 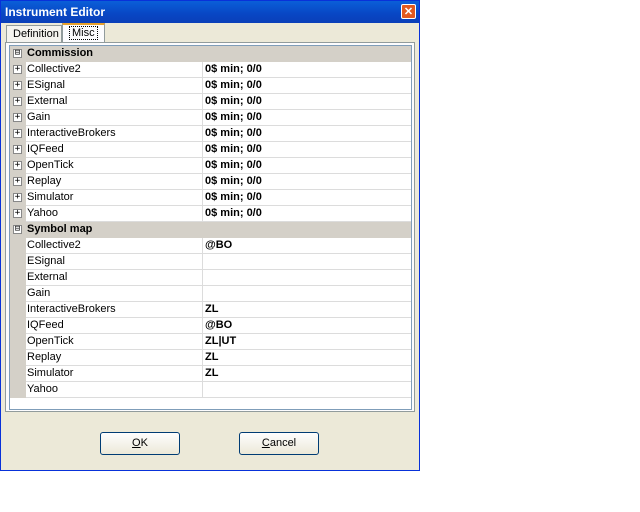 I want to click on property-row: + Collective2 0$ min; 0/0, so click(x=210, y=70).